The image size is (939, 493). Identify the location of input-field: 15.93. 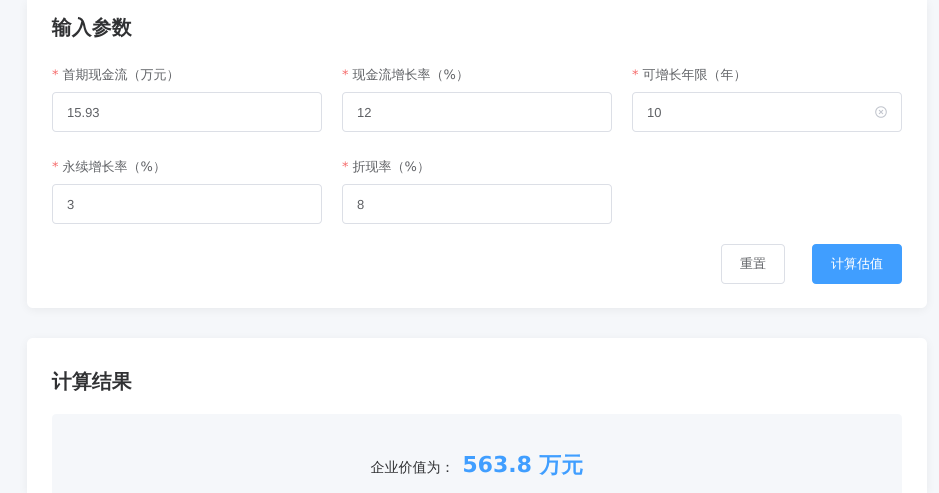
(187, 112).